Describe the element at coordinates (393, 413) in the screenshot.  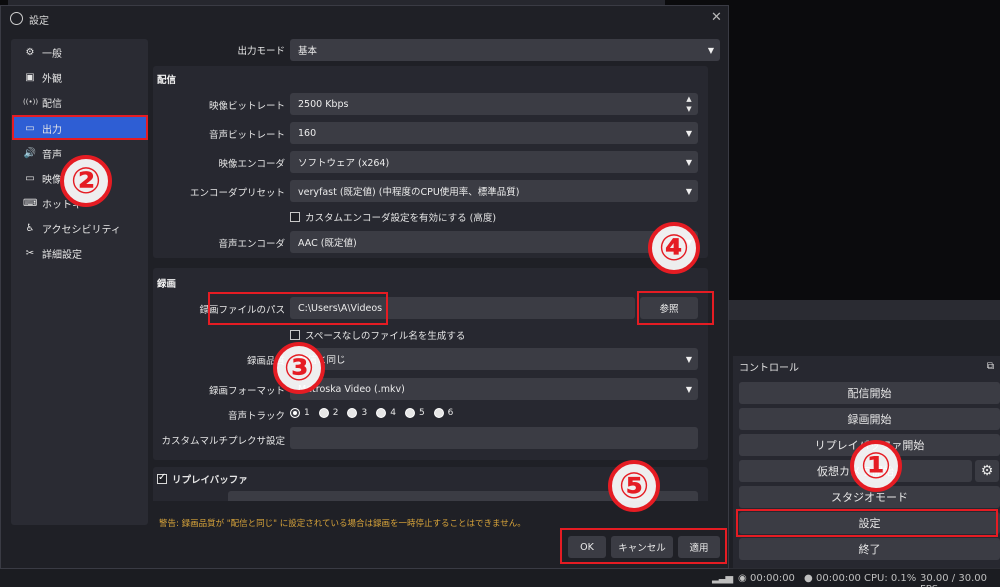
I see `radio-label: 4` at that location.